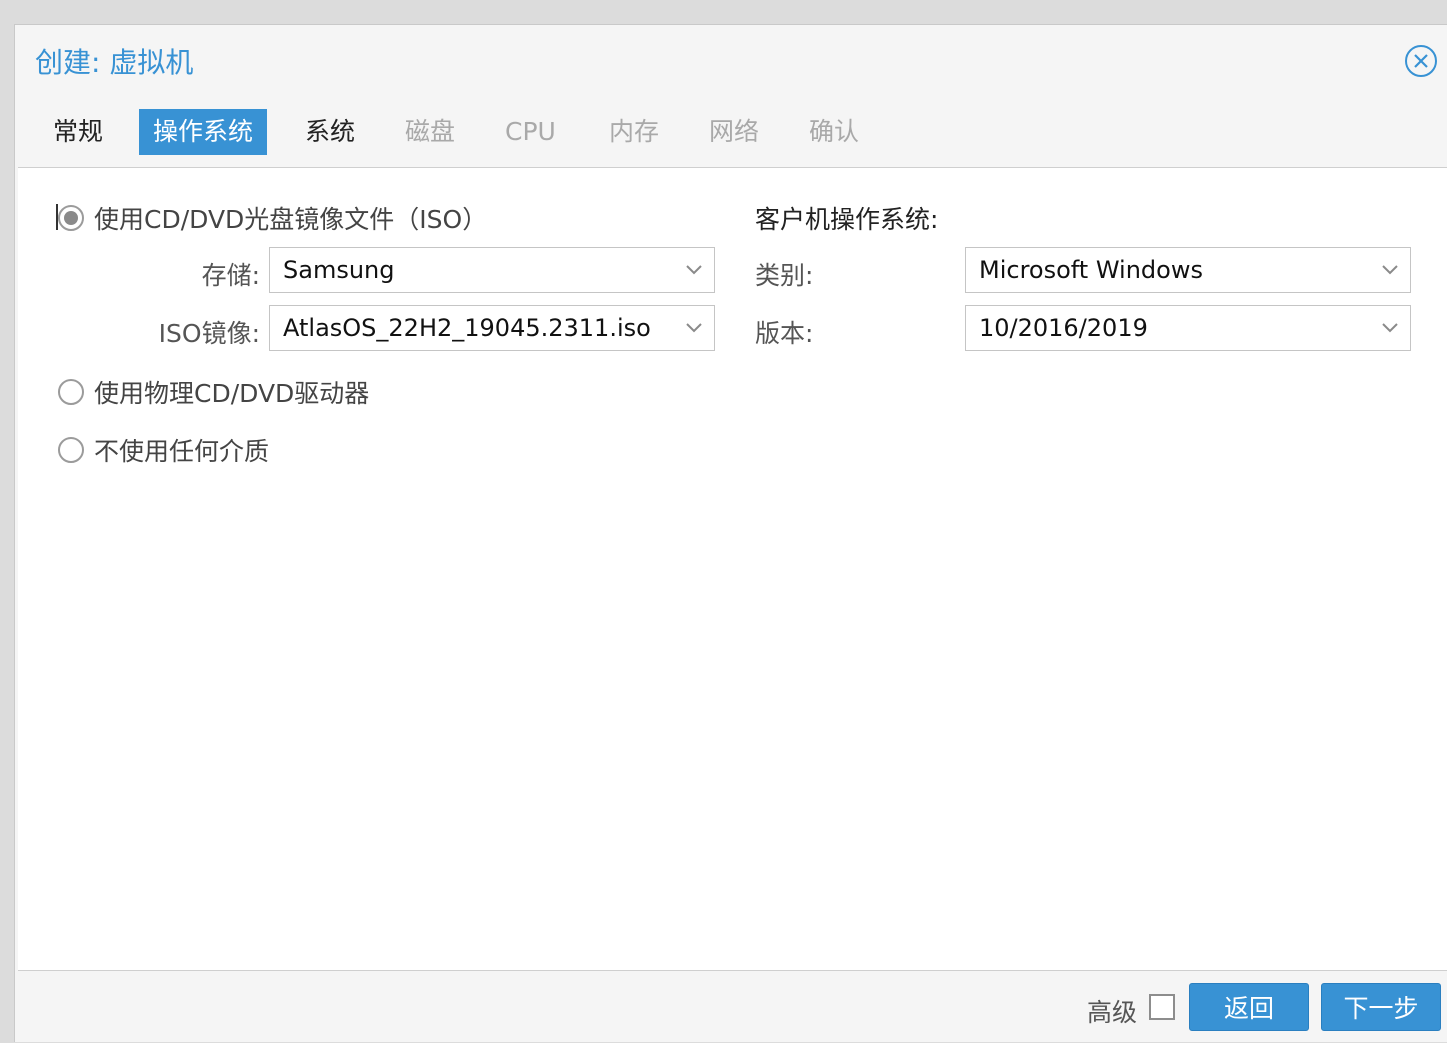 This screenshot has height=1043, width=1447. I want to click on tab-os: 操作系统, so click(203, 132).